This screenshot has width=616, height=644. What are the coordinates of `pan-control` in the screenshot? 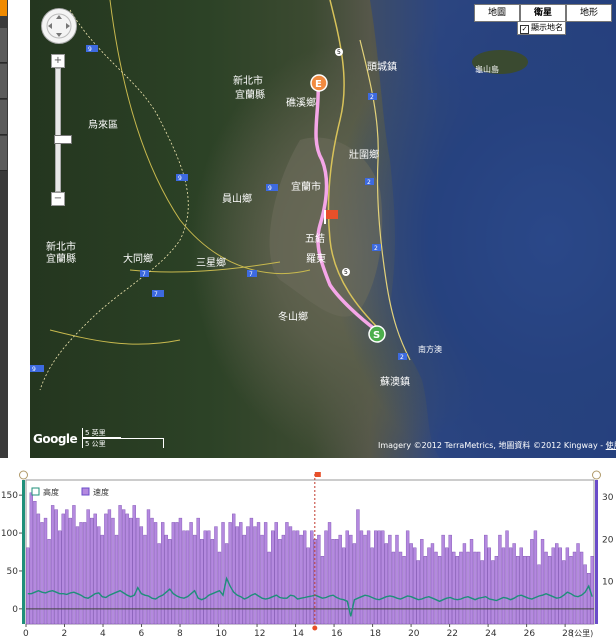 It's located at (59, 26).